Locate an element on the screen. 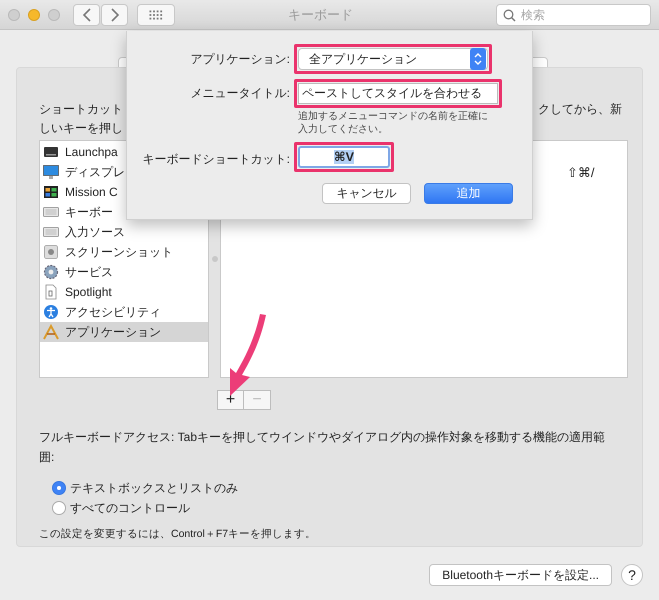 This screenshot has width=659, height=600. cancel-button: キャンセル is located at coordinates (366, 193).